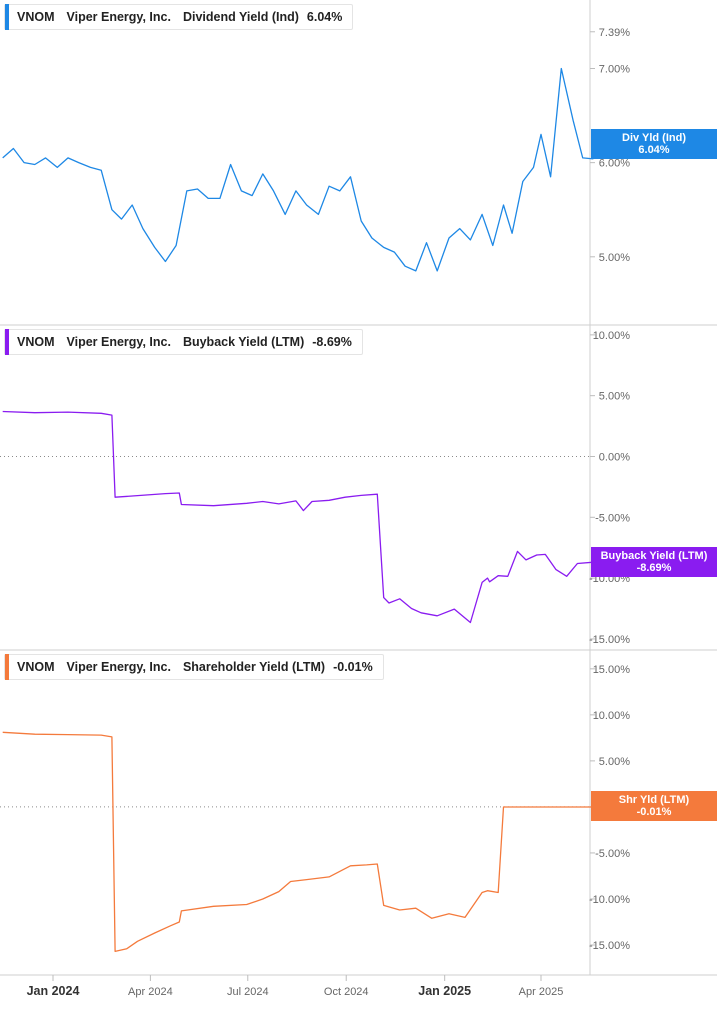 This screenshot has width=717, height=1010. Describe the element at coordinates (240, 17) in the screenshot. I see `legend-metric: Dividend Yield (Ind)` at that location.